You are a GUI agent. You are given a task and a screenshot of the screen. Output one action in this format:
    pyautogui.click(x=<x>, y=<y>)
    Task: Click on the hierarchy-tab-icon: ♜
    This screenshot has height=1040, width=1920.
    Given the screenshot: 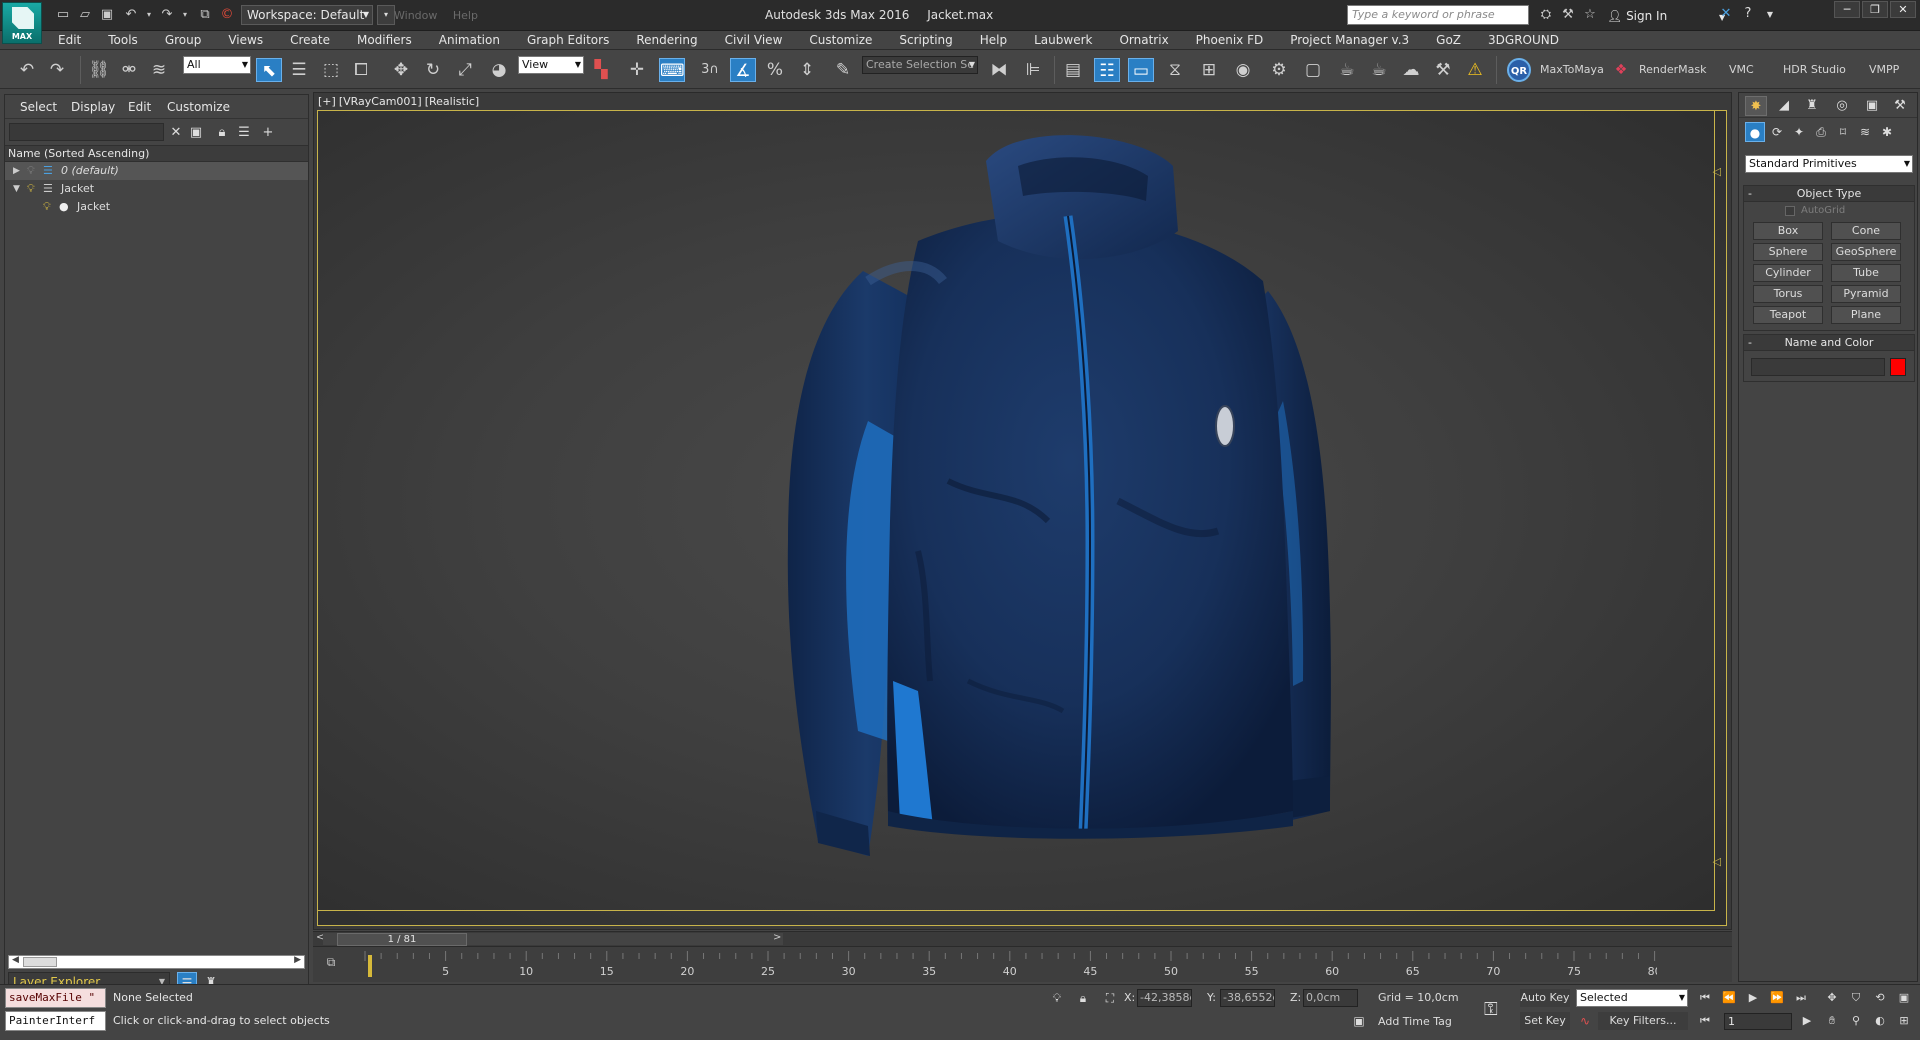 What is the action you would take?
    pyautogui.click(x=1812, y=106)
    